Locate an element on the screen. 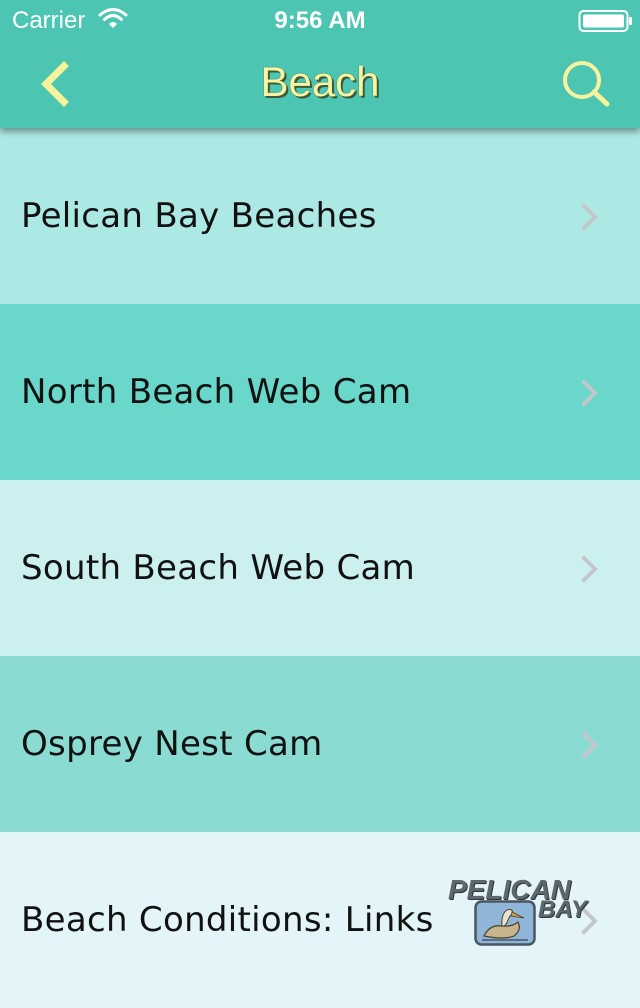 Image resolution: width=640 pixels, height=1008 pixels. list-item-label: North Beach Web Cam is located at coordinates (216, 392).